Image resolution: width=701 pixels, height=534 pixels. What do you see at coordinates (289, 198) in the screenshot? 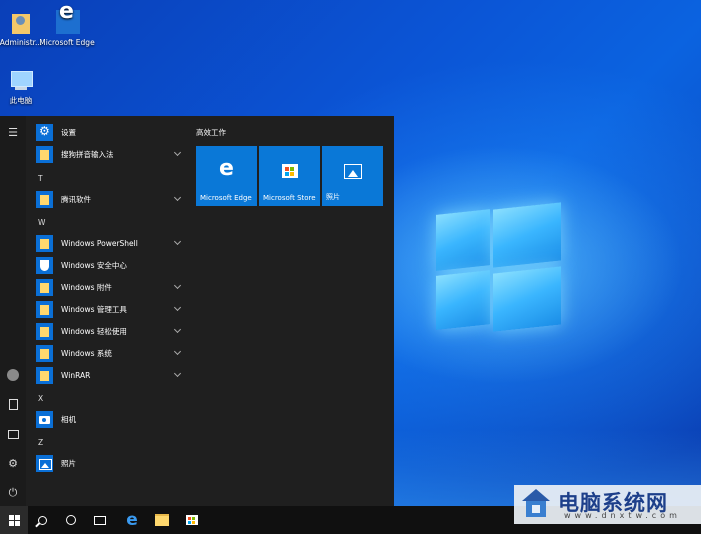
I see `tile-label: Microsoft Store` at bounding box center [289, 198].